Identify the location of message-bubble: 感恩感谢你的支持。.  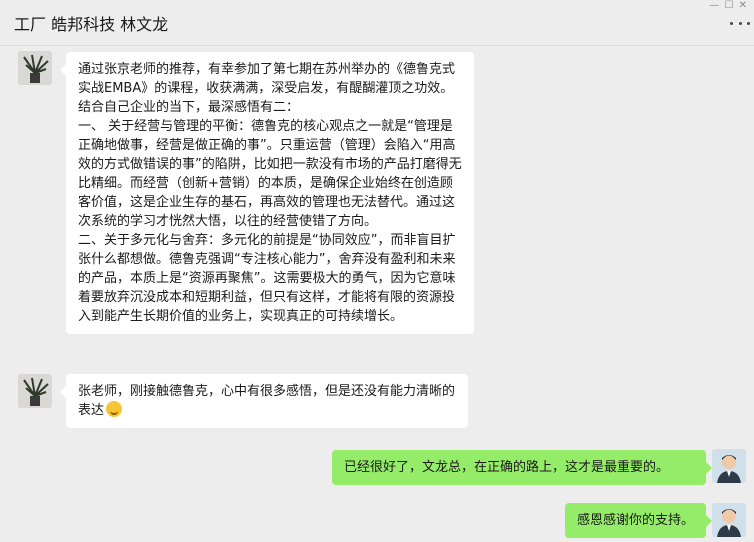
(638, 520).